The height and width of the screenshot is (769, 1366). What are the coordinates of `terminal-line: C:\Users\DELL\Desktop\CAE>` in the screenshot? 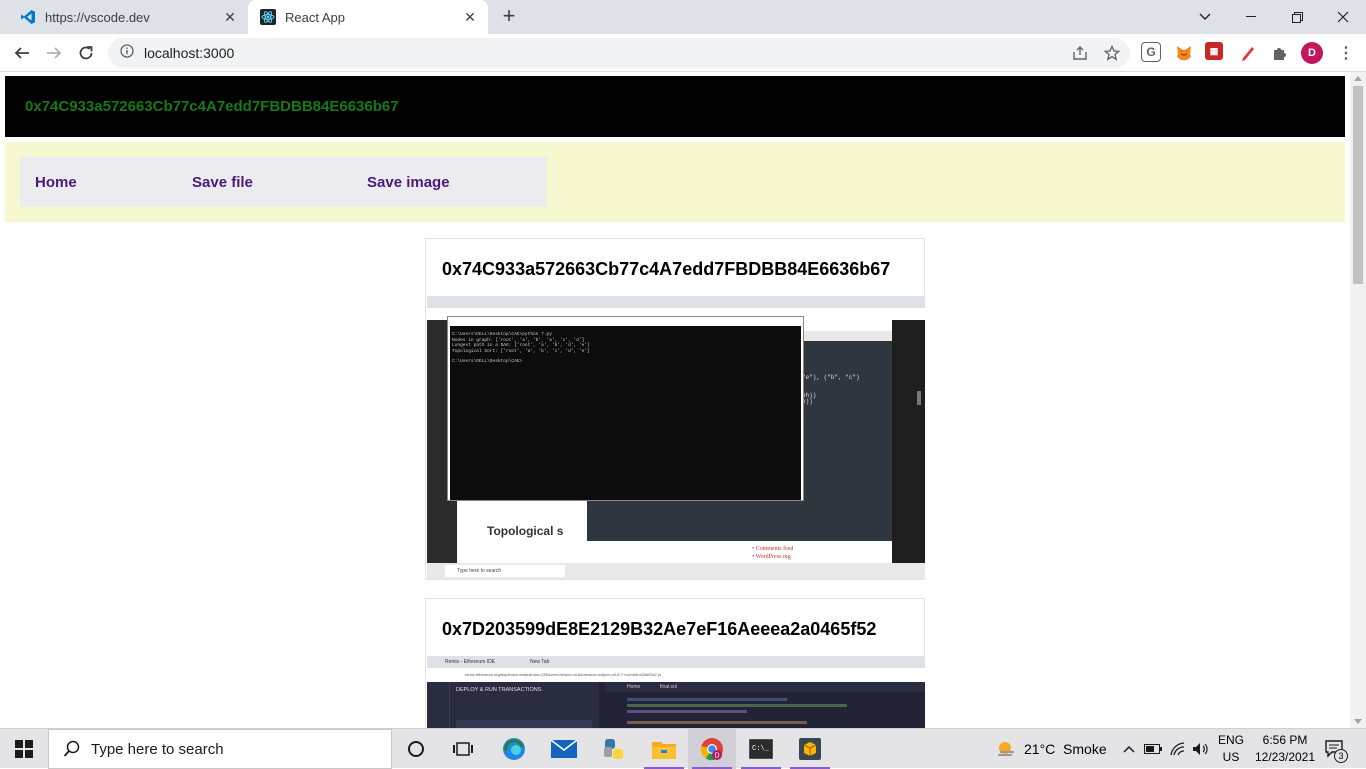 It's located at (487, 361).